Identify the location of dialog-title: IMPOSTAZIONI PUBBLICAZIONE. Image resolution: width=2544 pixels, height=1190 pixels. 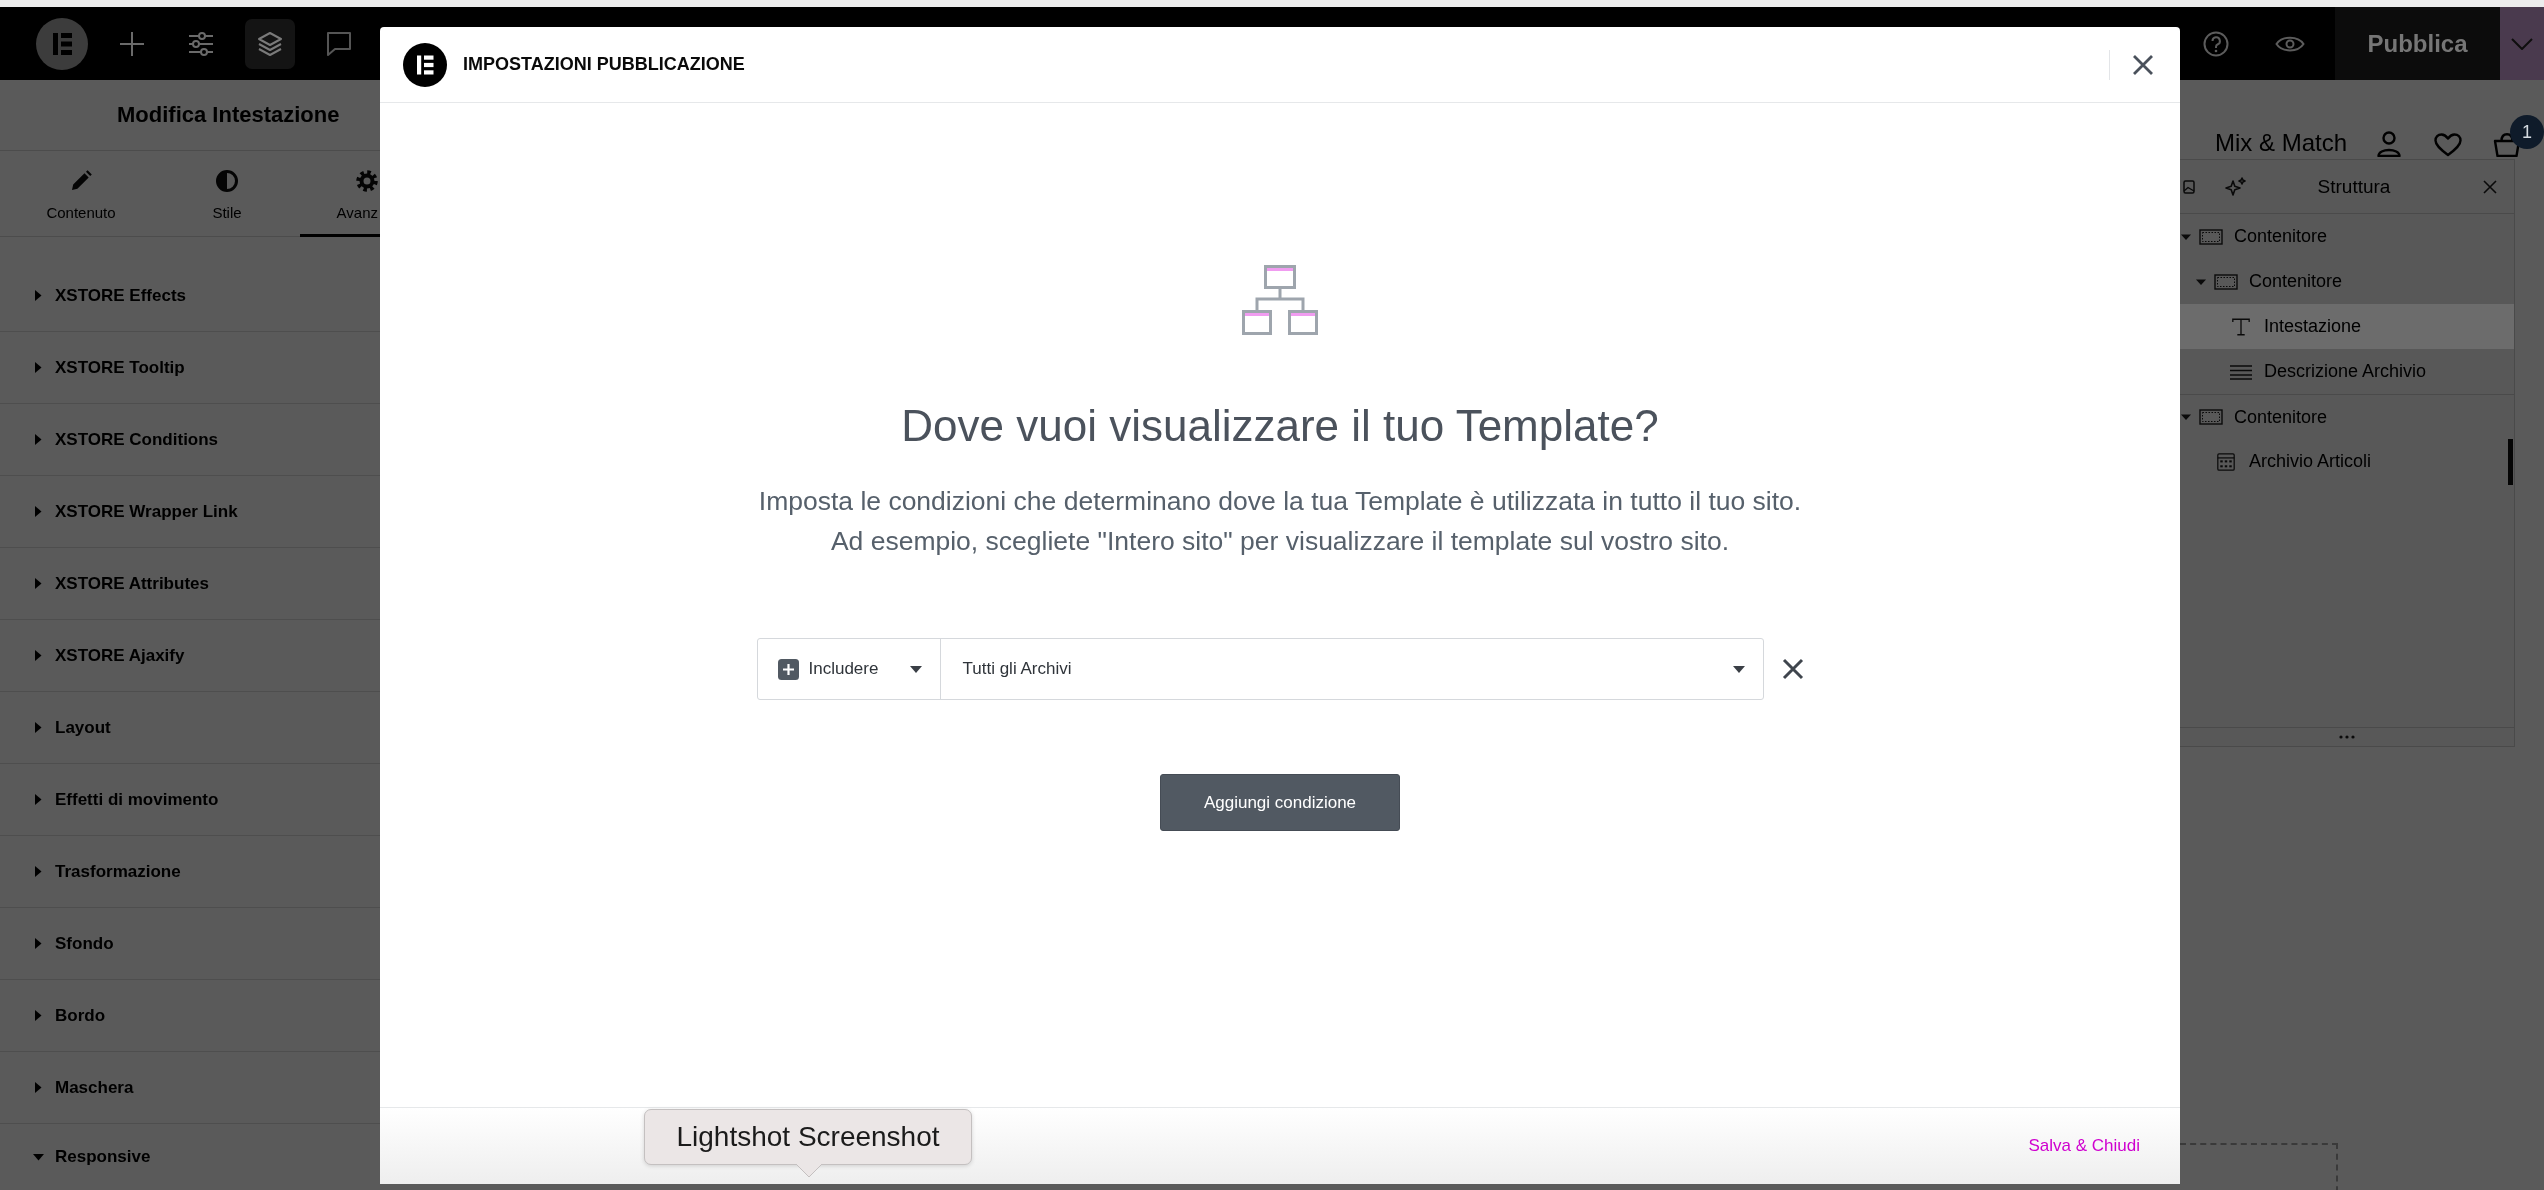
(604, 64).